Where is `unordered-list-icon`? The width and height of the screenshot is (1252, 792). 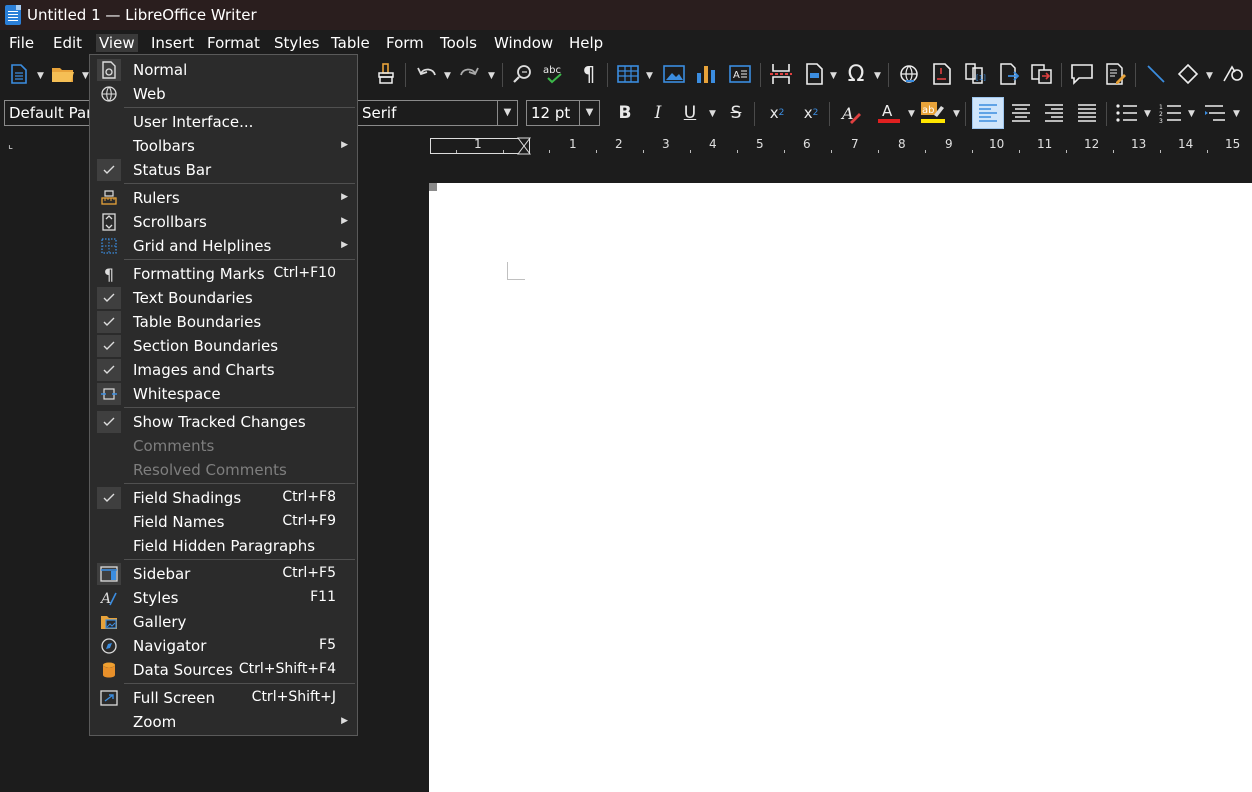
unordered-list-icon is located at coordinates (1127, 113).